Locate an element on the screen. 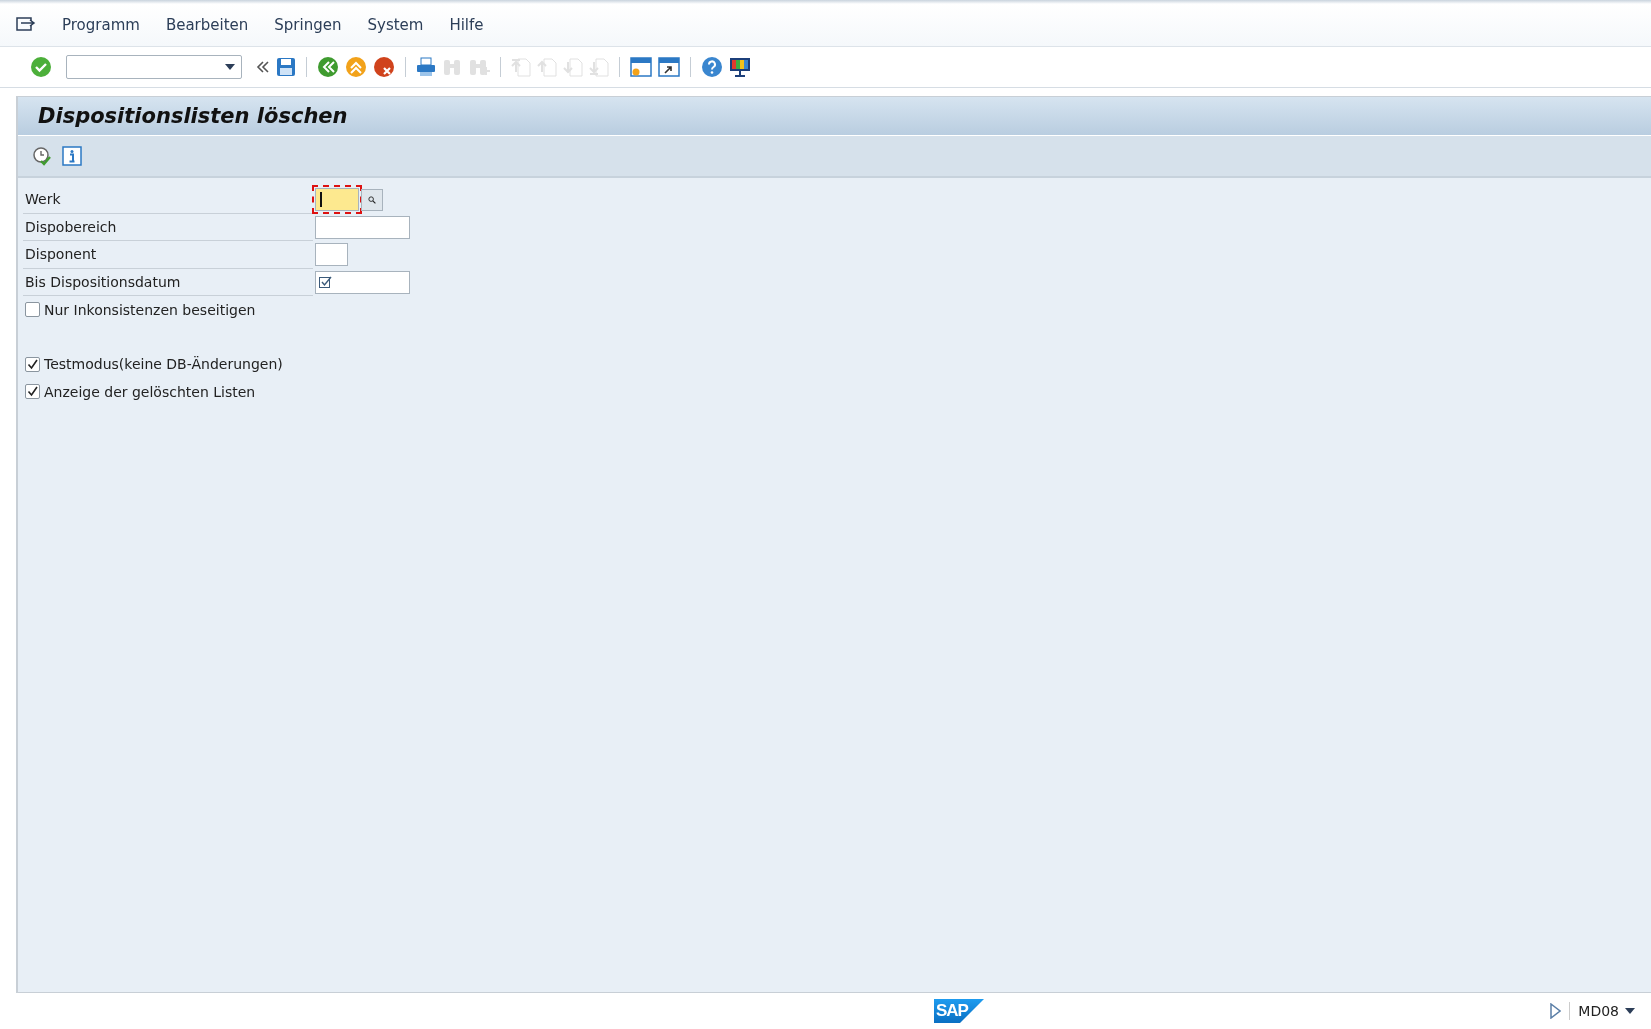 This screenshot has width=1651, height=1029. expand-triangle-icon is located at coordinates (1555, 1011).